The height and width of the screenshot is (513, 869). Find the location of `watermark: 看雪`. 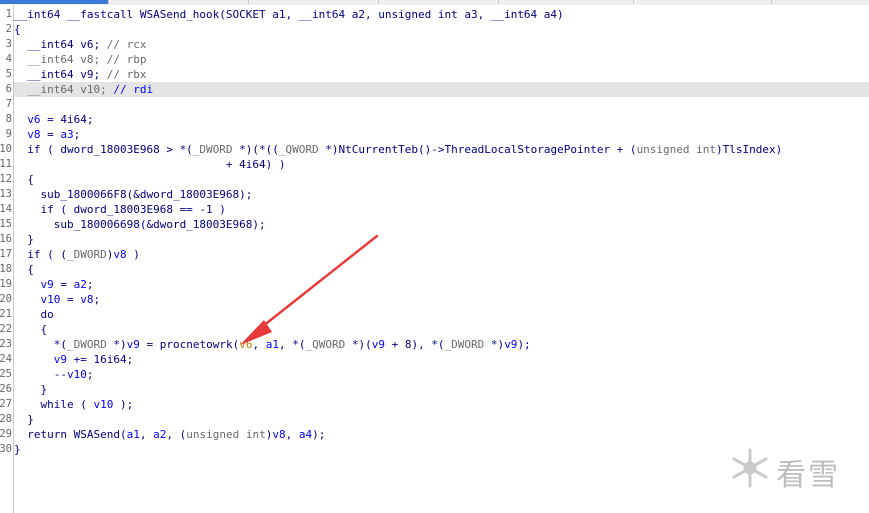

watermark: 看雪 is located at coordinates (793, 469).